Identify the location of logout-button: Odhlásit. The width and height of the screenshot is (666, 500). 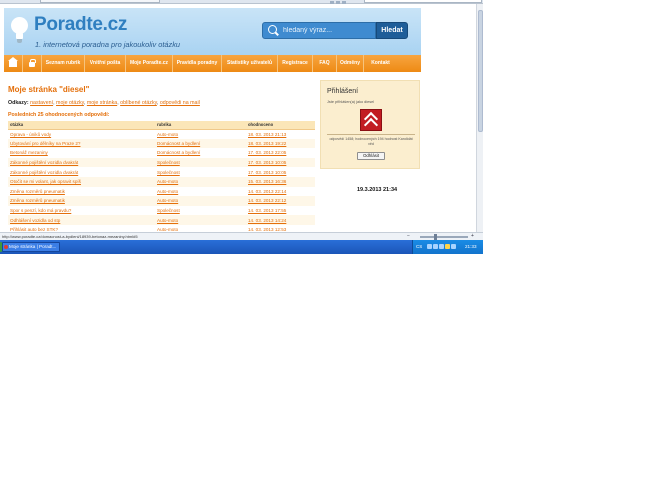
(371, 156).